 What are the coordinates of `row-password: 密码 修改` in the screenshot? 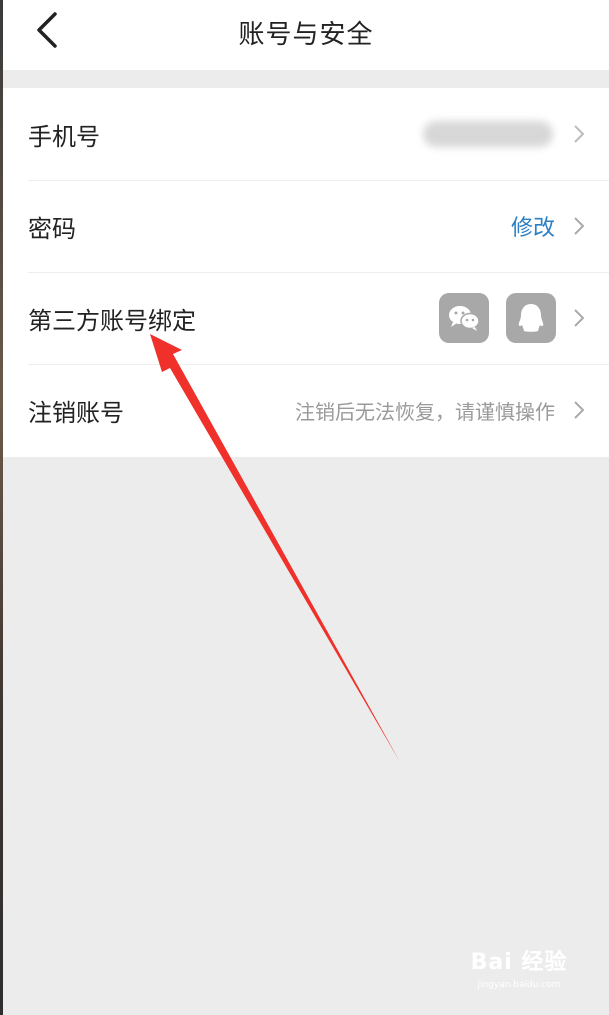 It's located at (306, 226).